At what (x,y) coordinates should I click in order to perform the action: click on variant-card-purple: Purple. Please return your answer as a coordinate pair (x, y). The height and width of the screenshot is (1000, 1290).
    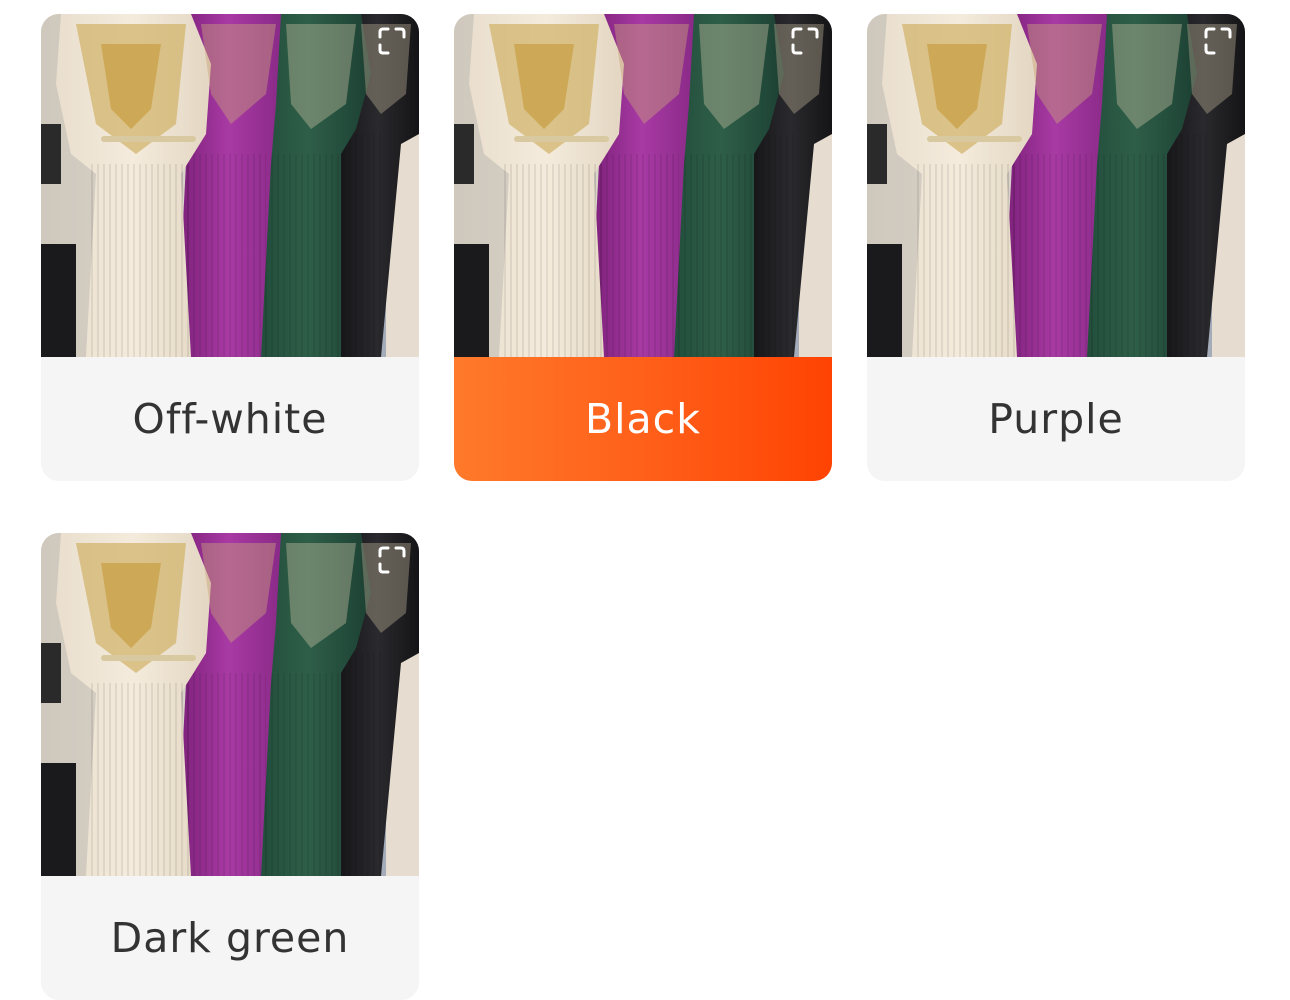
    Looking at the image, I should click on (1056, 247).